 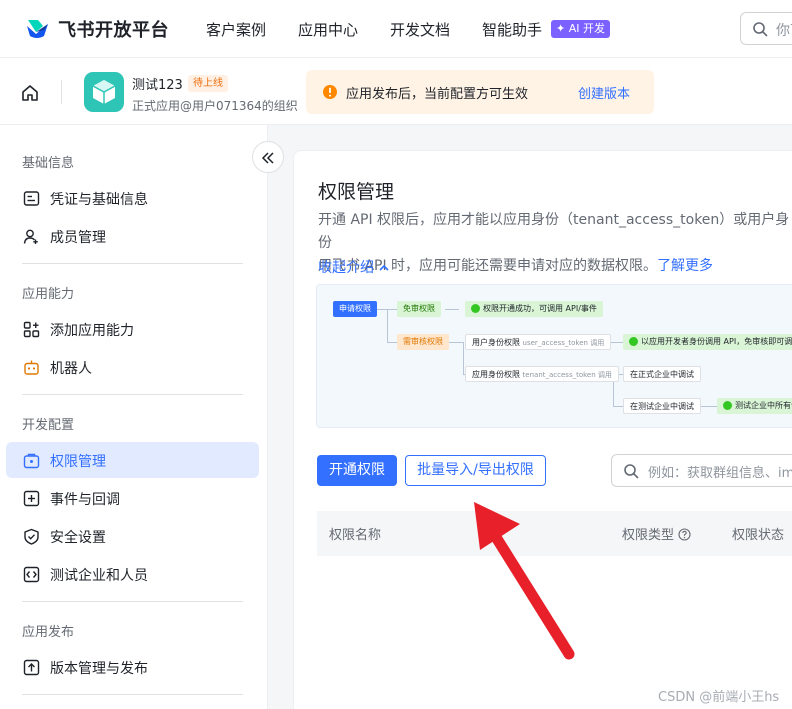 I want to click on flow-review-node: 需审核权限, so click(x=423, y=342).